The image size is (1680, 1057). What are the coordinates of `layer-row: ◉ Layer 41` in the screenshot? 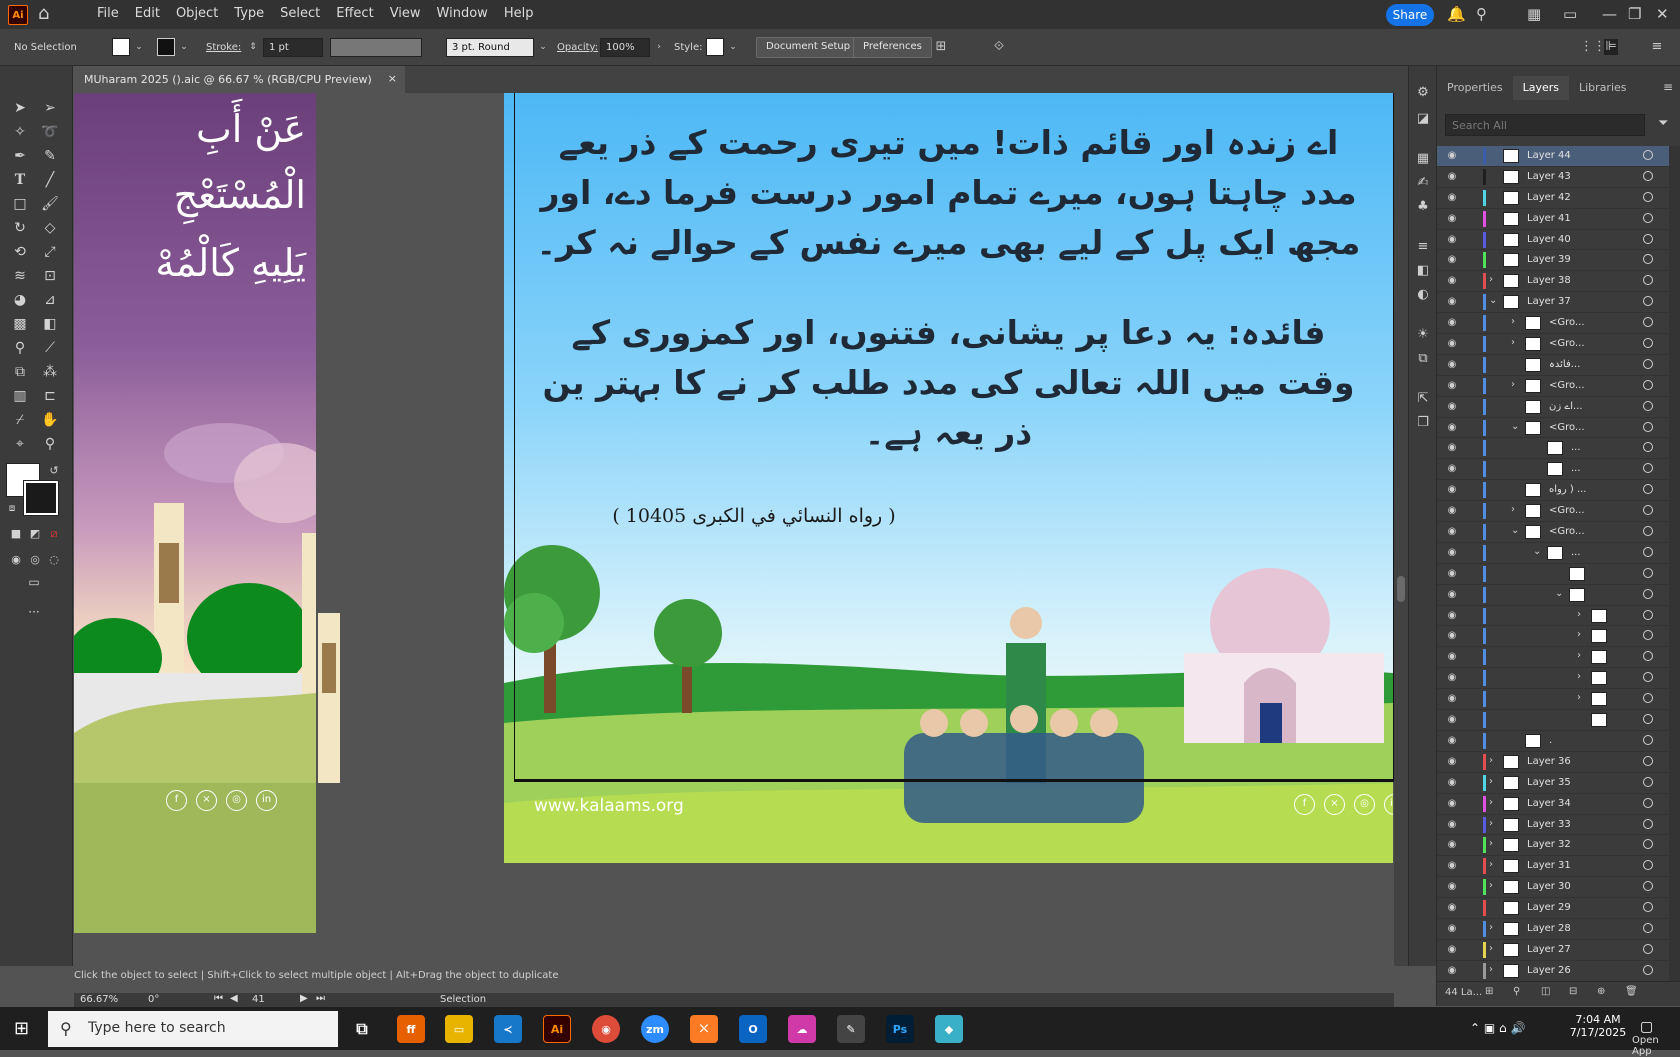 It's located at (1553, 219).